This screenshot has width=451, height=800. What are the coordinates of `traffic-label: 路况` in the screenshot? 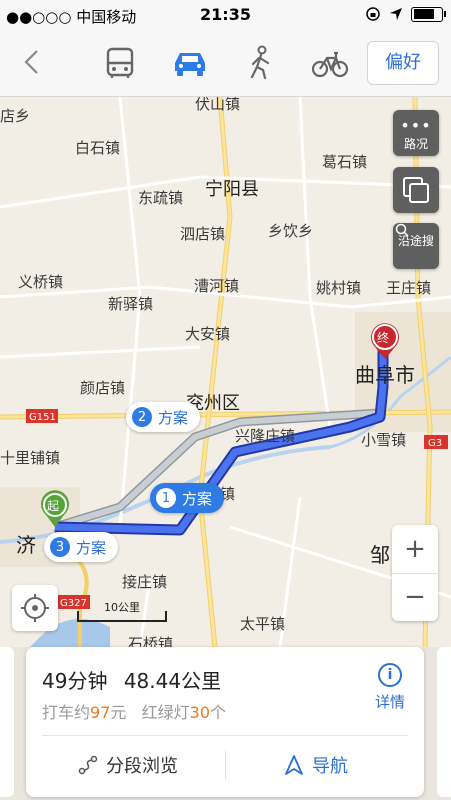 It's located at (415, 144).